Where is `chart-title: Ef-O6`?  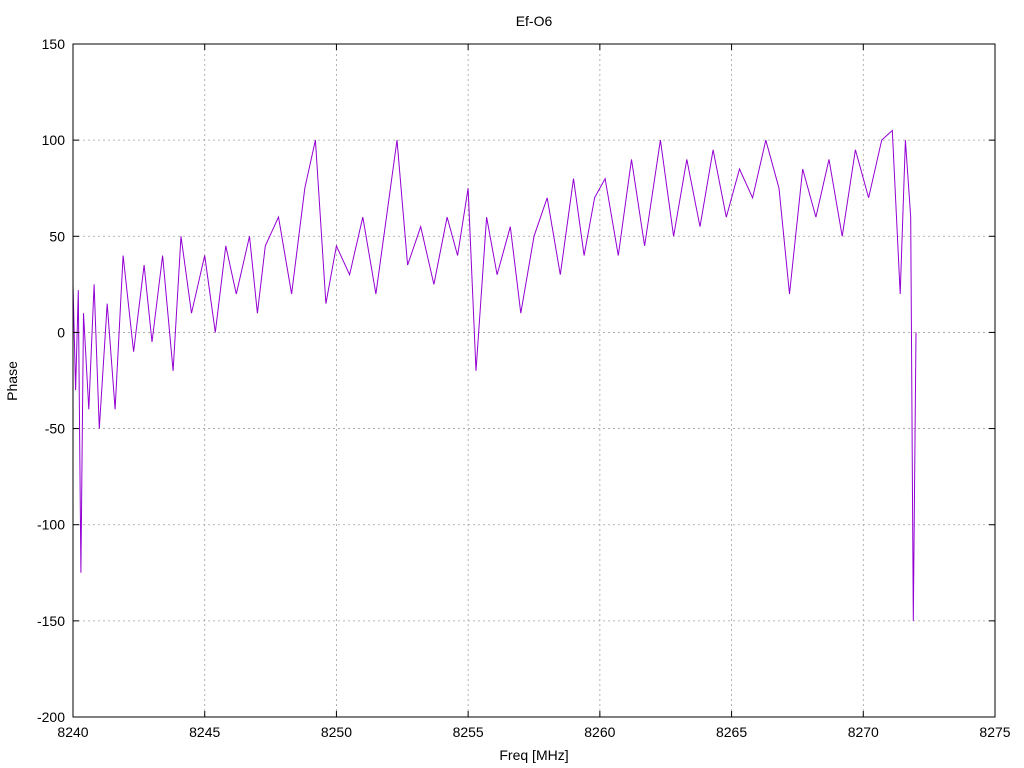
chart-title: Ef-O6 is located at coordinates (534, 21).